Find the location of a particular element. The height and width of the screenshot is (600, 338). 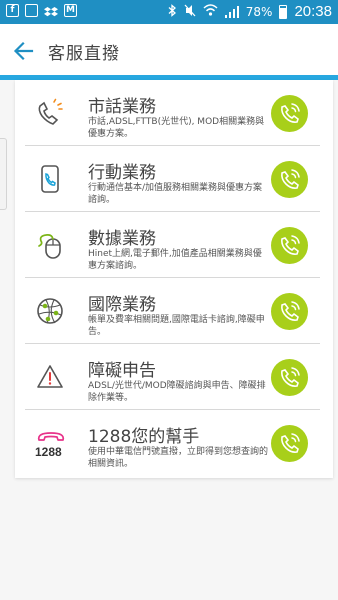

service-title: 市話業務 is located at coordinates (122, 107).